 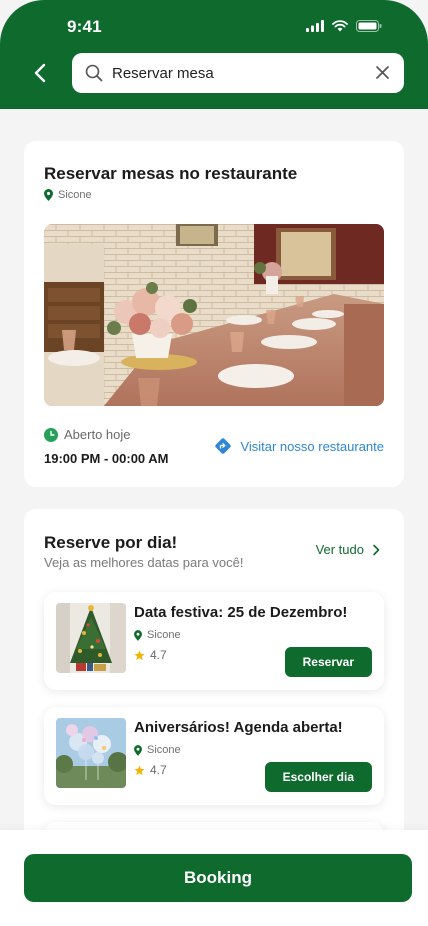 I want to click on signal-icon, so click(x=315, y=28).